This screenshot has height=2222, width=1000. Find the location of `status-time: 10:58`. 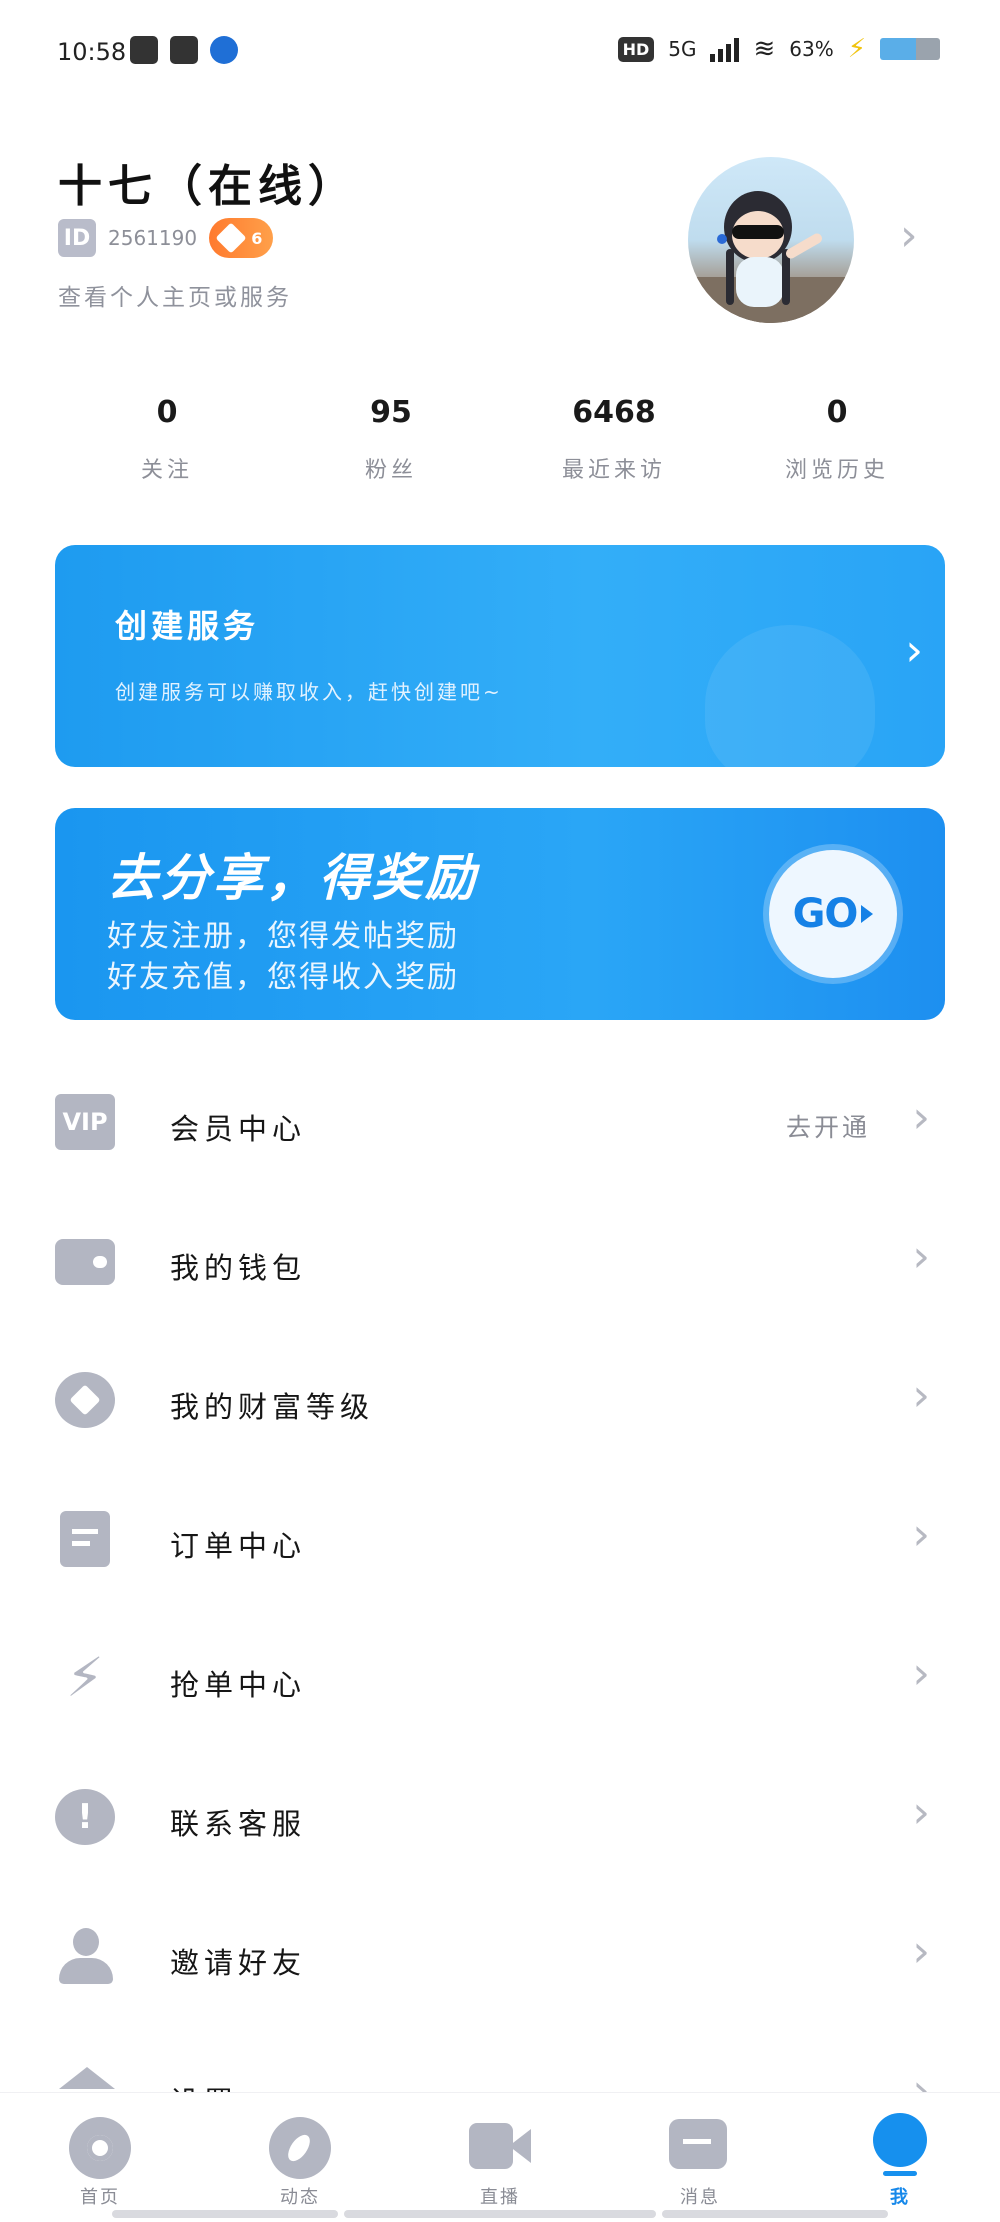

status-time: 10:58 is located at coordinates (92, 52).